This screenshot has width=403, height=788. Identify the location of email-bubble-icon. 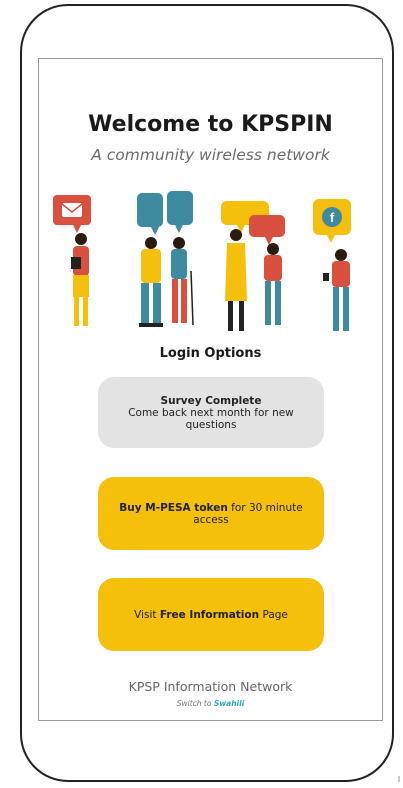
(72, 214).